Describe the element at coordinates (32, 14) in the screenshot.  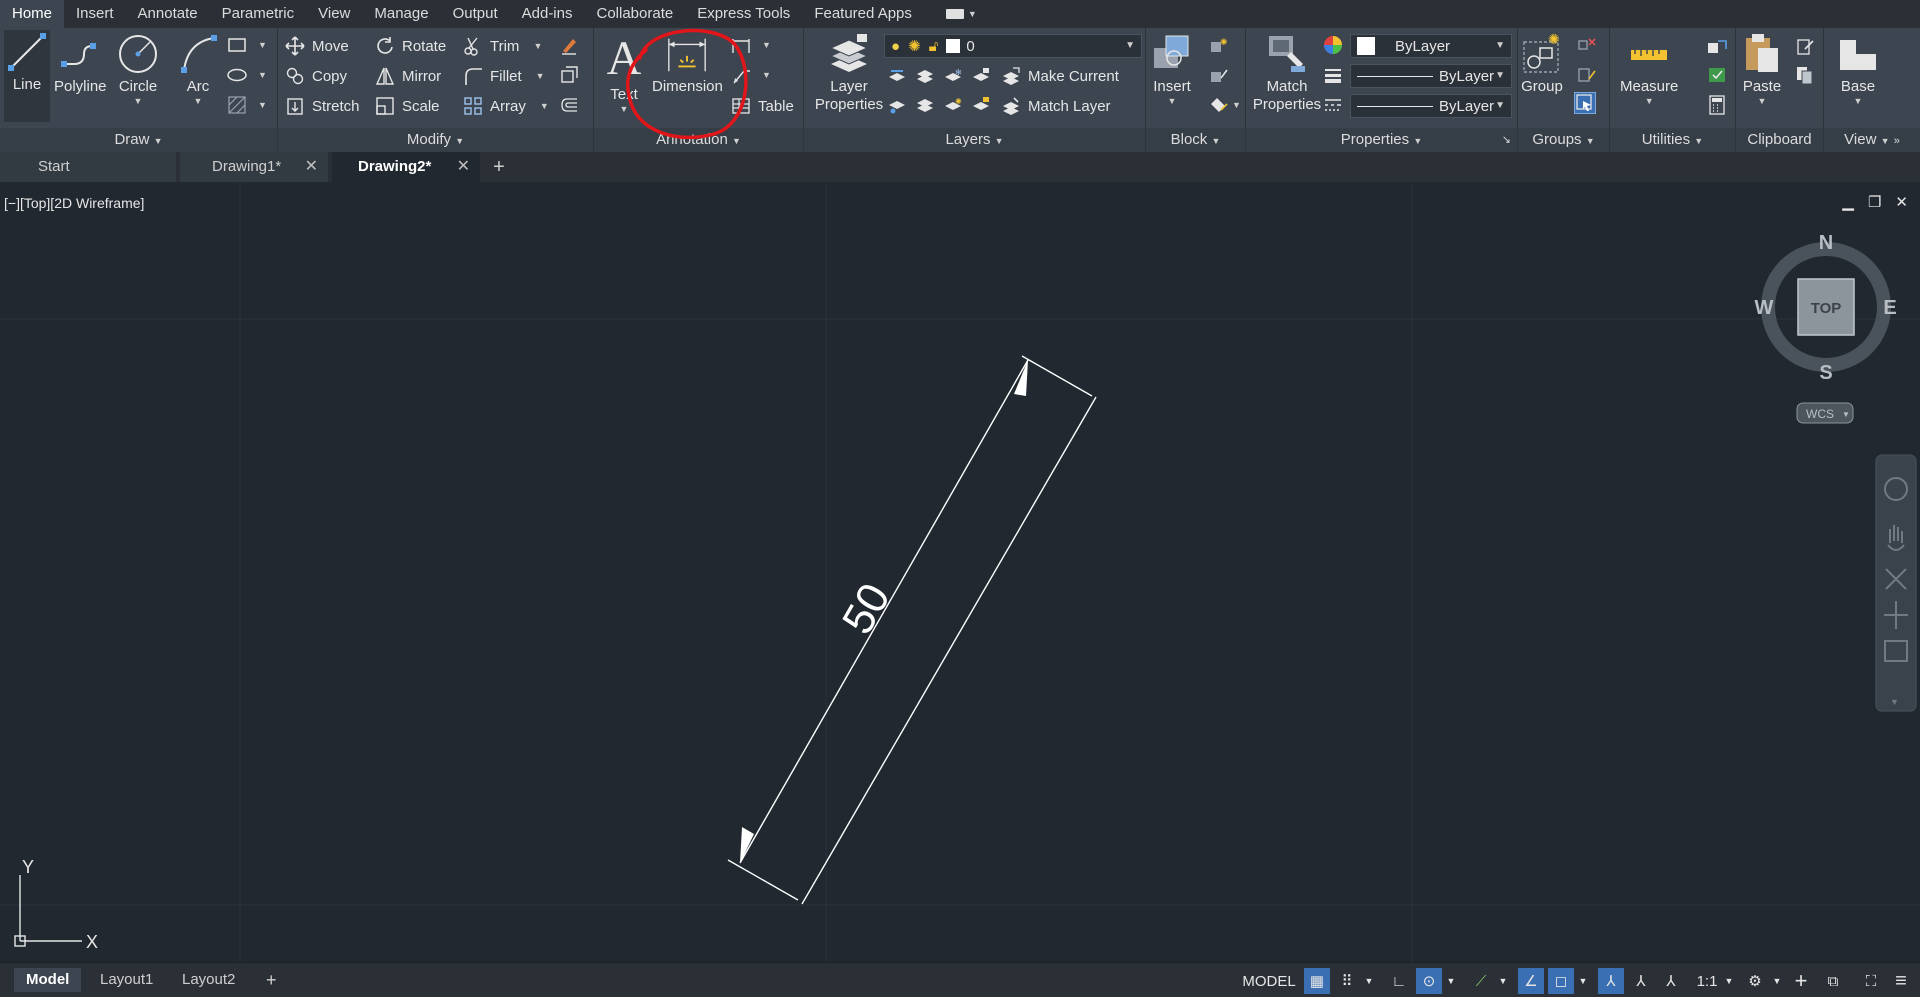
I see `tab-home: Home` at that location.